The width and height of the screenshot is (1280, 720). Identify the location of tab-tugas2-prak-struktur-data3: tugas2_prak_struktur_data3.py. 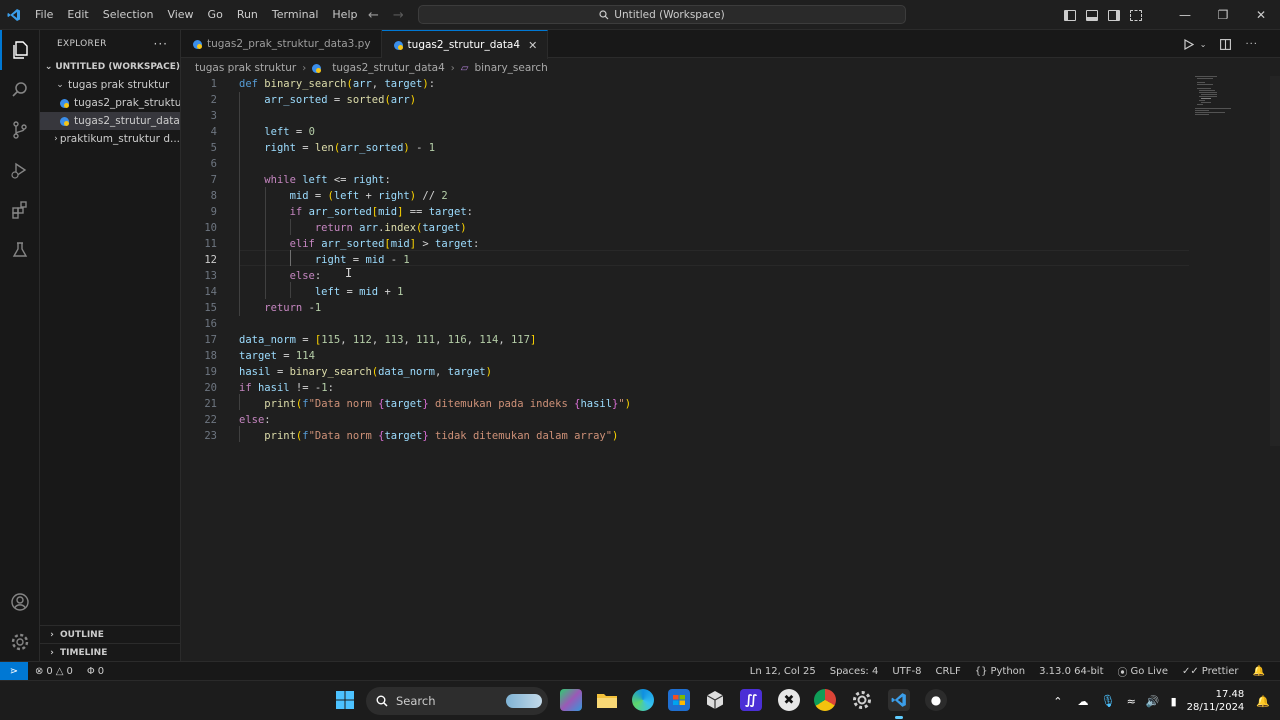
(281, 44).